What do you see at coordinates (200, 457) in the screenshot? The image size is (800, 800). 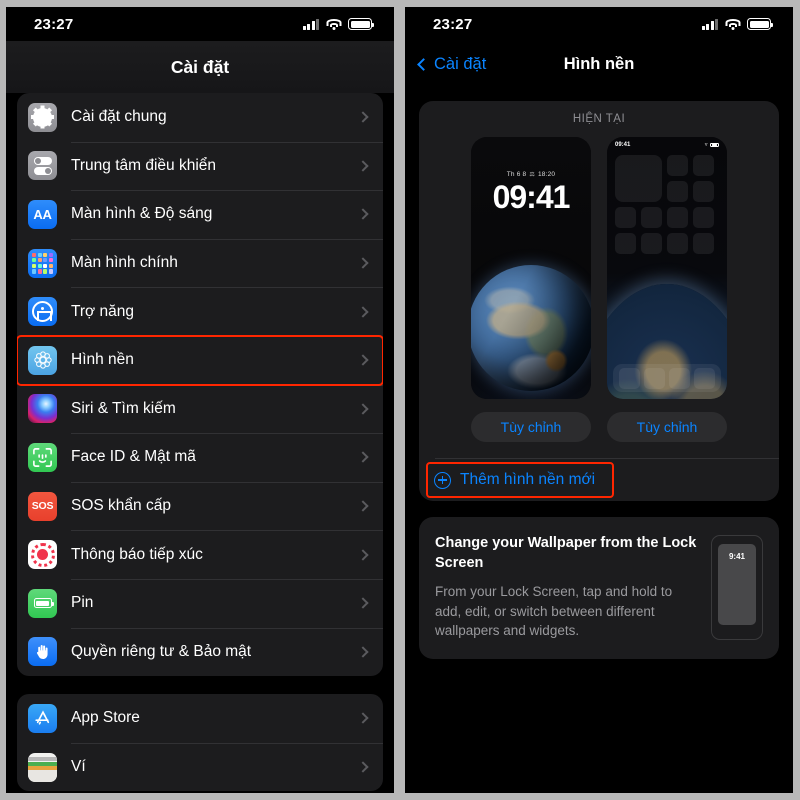 I see `sidebar-item-face-id: Face ID & Mật mã` at bounding box center [200, 457].